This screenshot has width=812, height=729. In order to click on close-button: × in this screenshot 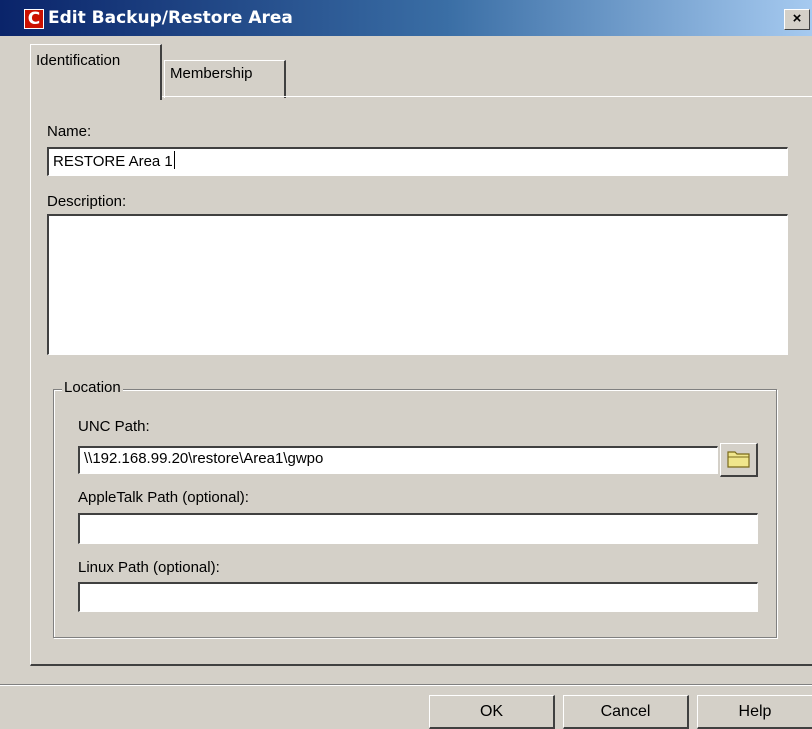, I will do `click(797, 19)`.